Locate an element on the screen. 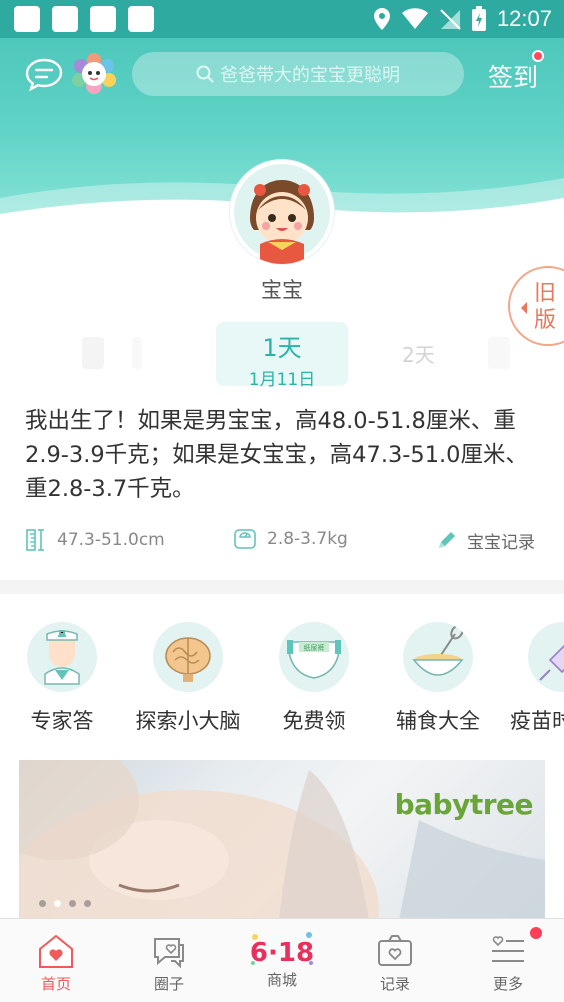  baby-record-label: 宝宝记录 is located at coordinates (501, 543).